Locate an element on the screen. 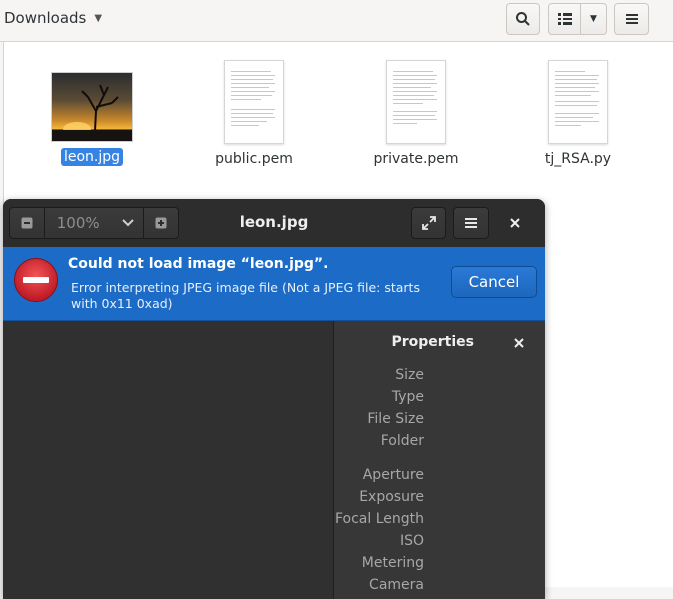  menu-button is located at coordinates (631, 19).